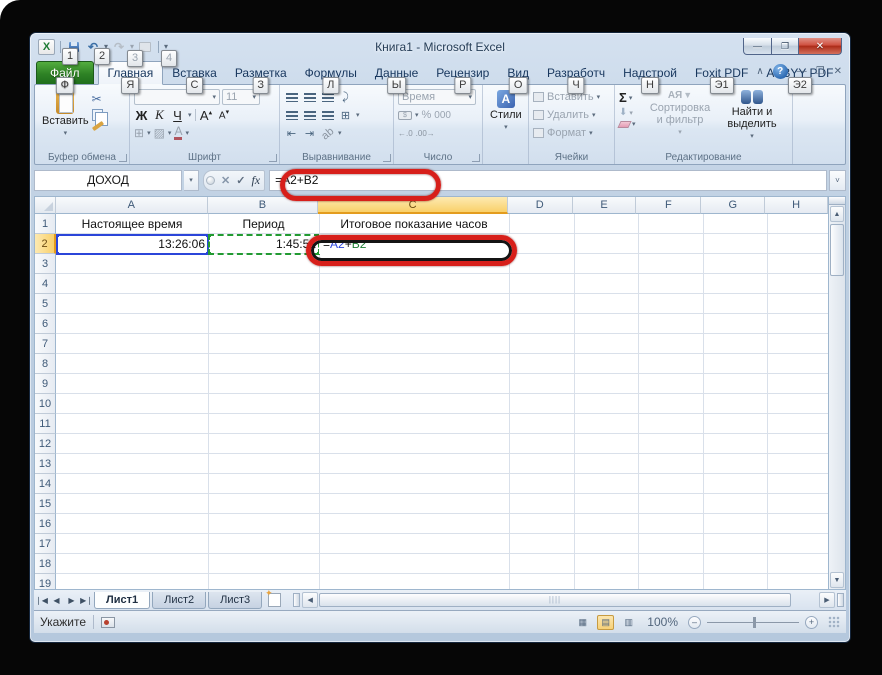  Describe the element at coordinates (45, 264) in the screenshot. I see `row-header: 3` at that location.